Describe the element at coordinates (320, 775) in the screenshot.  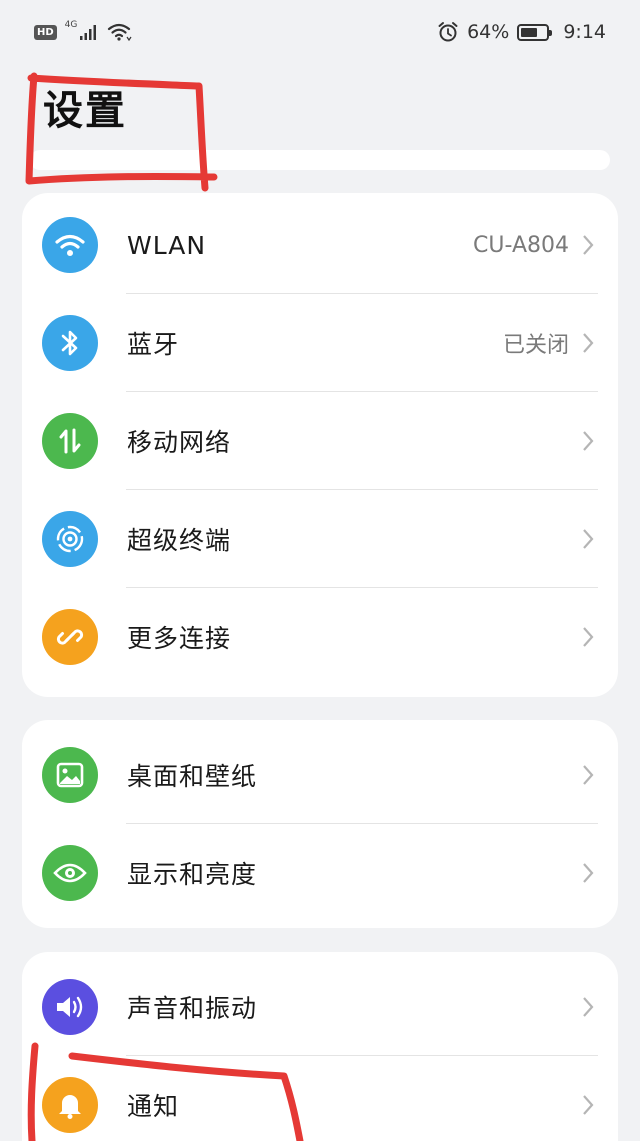
I see `row-wallpaper: 桌面和壁纸` at that location.